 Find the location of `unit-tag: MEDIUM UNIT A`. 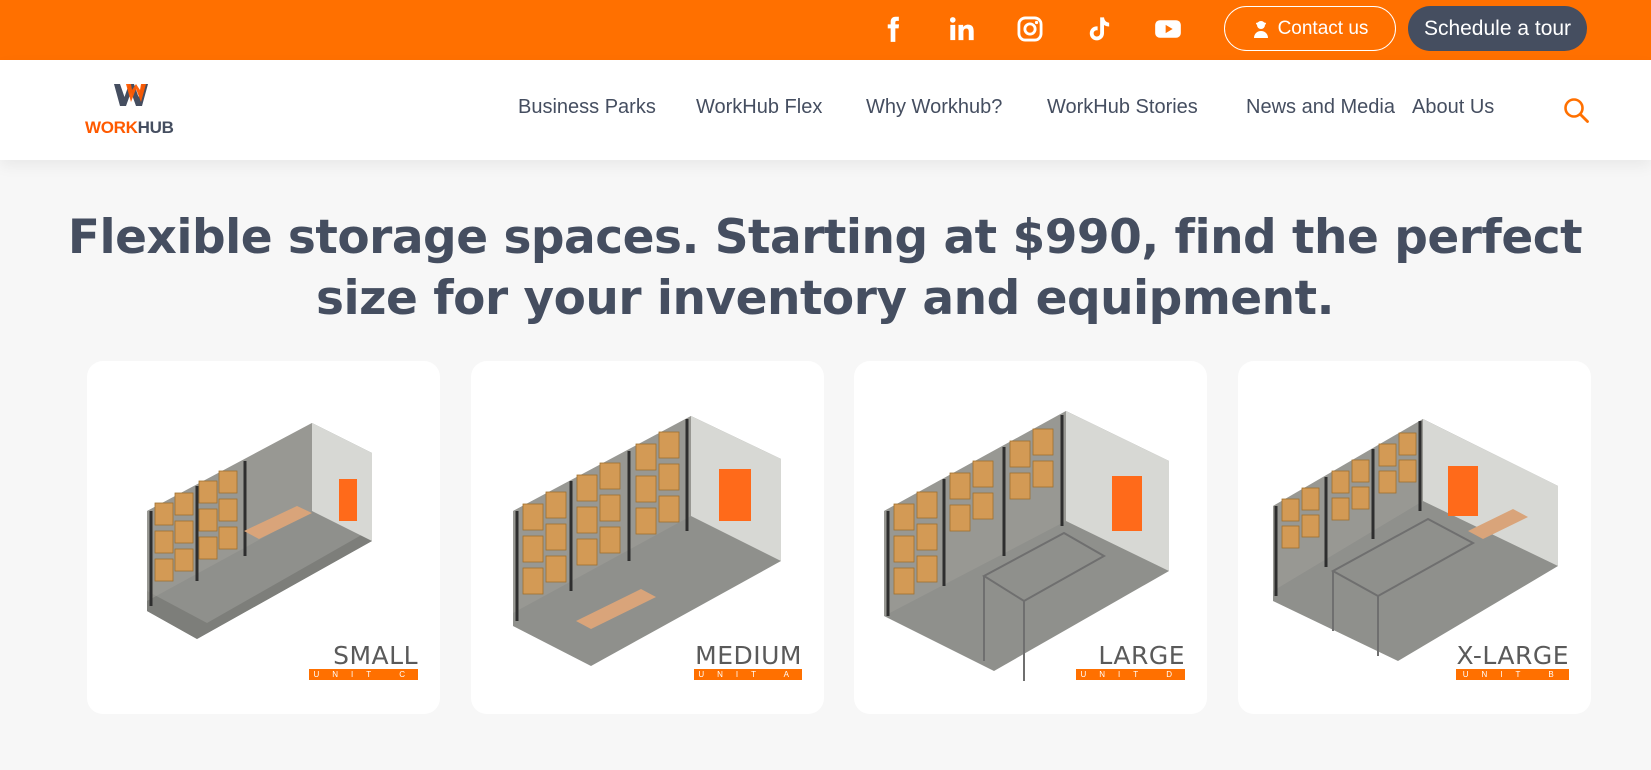

unit-tag: MEDIUM UNIT A is located at coordinates (748, 661).